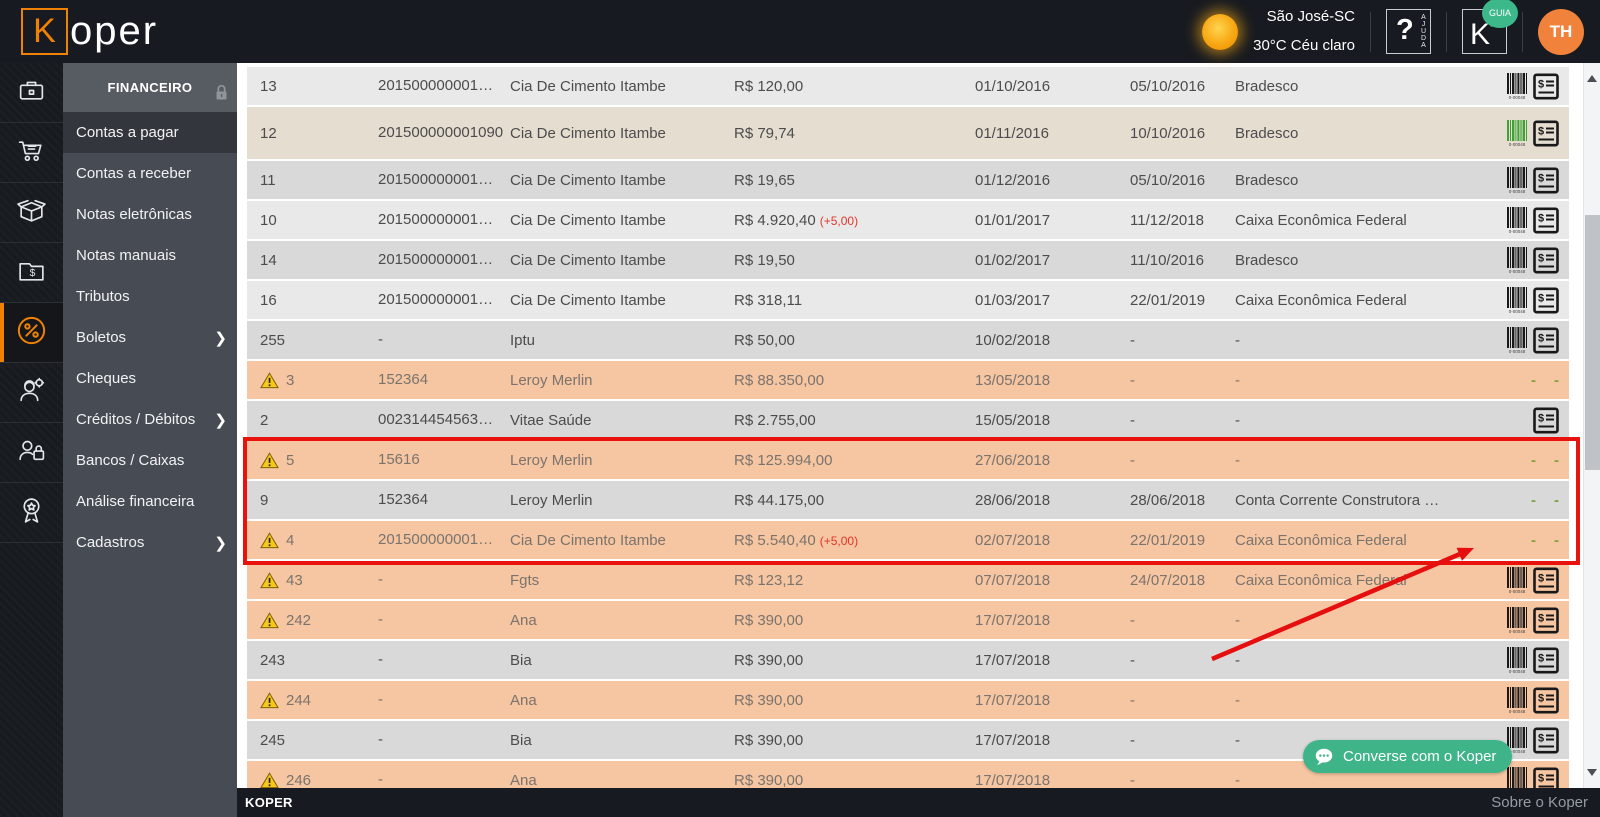 This screenshot has height=817, width=1600. What do you see at coordinates (1545, 802) in the screenshot?
I see `about-koper-link: Sobre o Koper` at bounding box center [1545, 802].